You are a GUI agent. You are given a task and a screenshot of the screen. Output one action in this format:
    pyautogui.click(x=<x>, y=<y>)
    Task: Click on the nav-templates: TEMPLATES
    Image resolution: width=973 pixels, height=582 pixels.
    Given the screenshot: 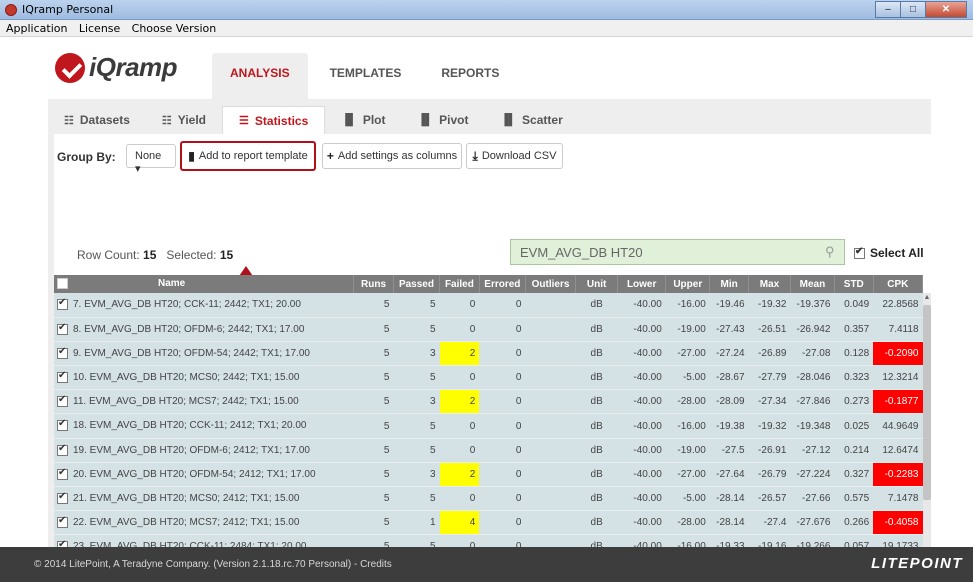 What is the action you would take?
    pyautogui.click(x=366, y=76)
    